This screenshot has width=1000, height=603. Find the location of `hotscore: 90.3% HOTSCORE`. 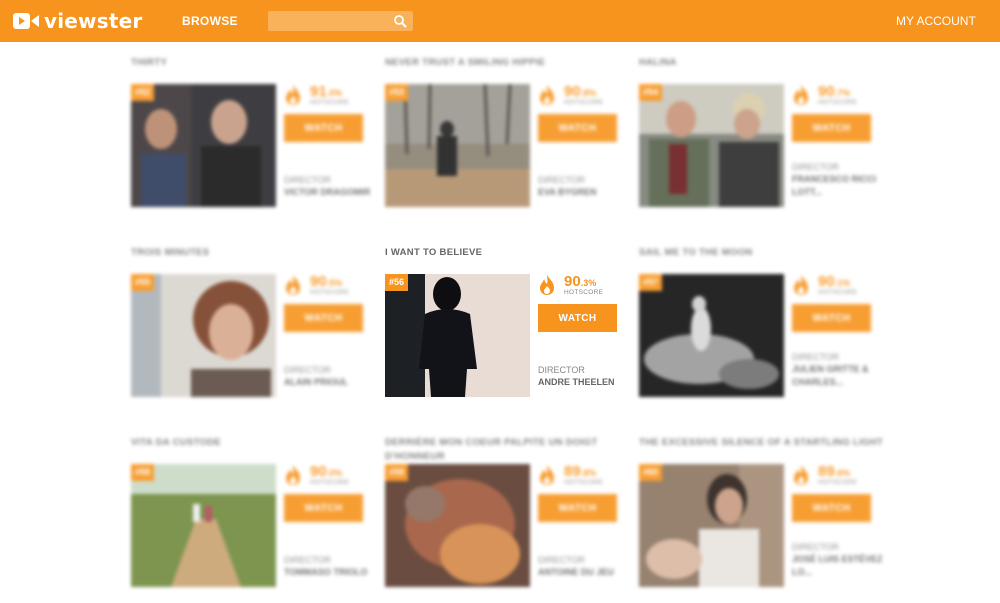

hotscore: 90.3% HOTSCORE is located at coordinates (583, 285).